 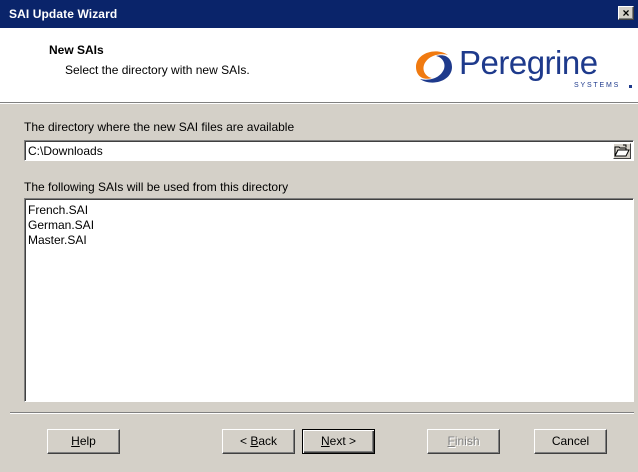 What do you see at coordinates (65, 151) in the screenshot?
I see `directory-value: C:\Downloads` at bounding box center [65, 151].